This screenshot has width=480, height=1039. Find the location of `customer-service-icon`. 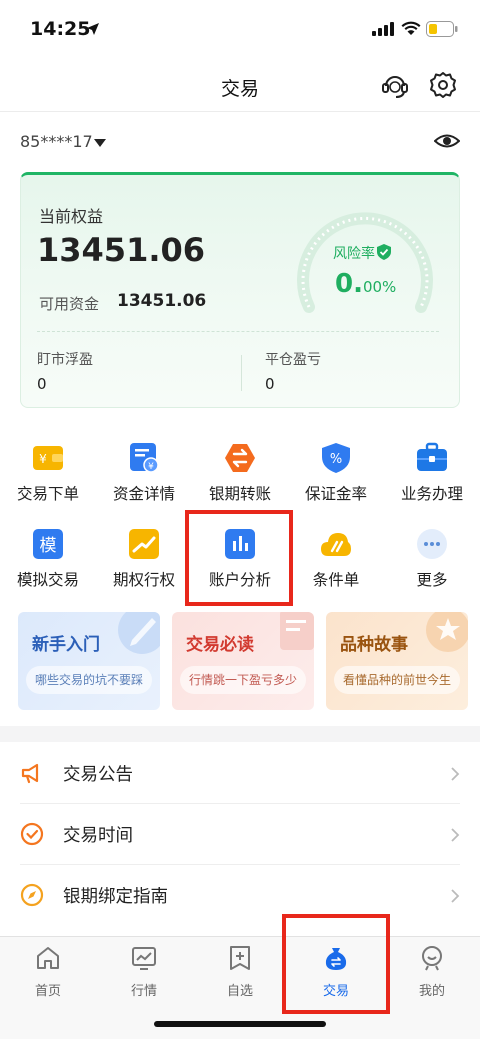

customer-service-icon is located at coordinates (395, 85).